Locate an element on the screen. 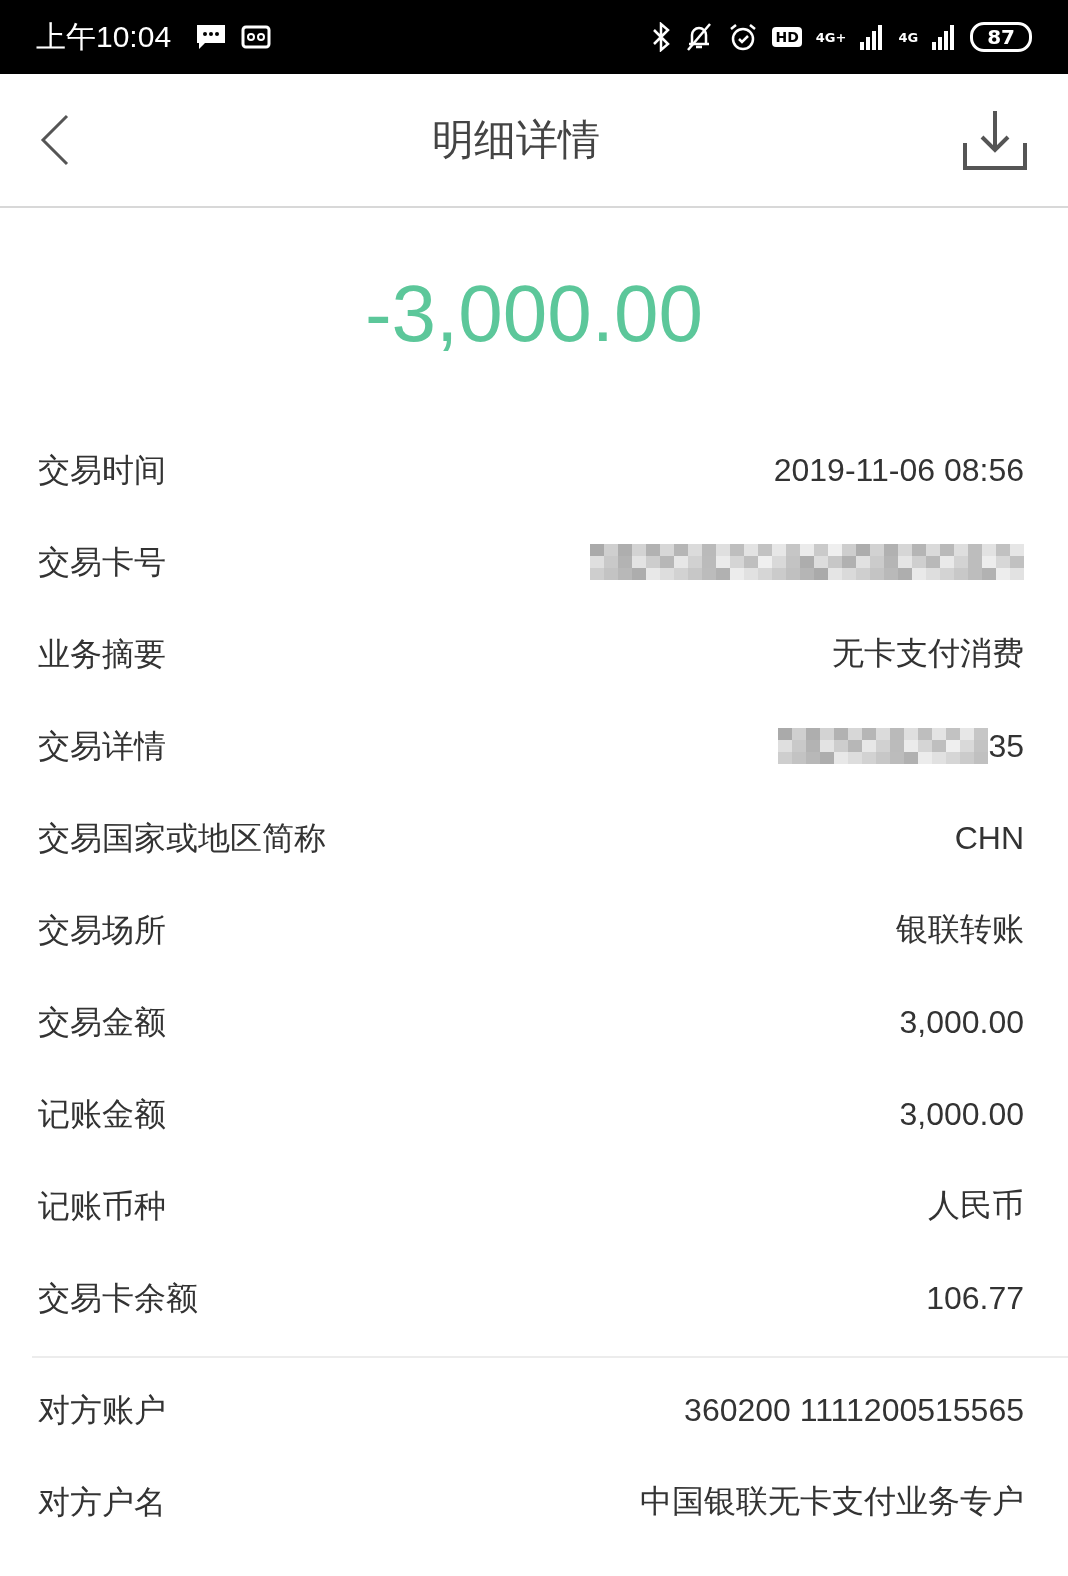  detail-value: 35 is located at coordinates (1006, 746).